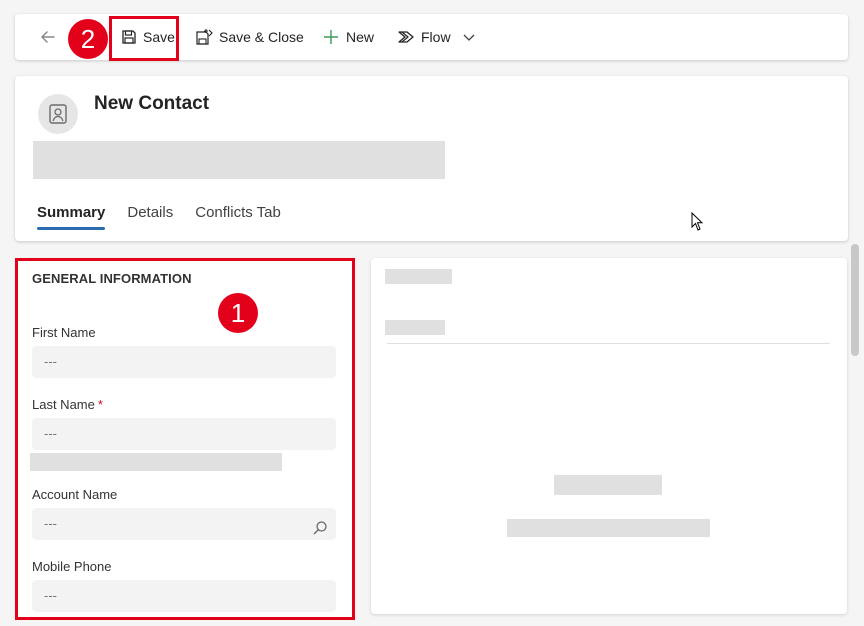 This screenshot has width=864, height=626. I want to click on required-marker: *, so click(100, 404).